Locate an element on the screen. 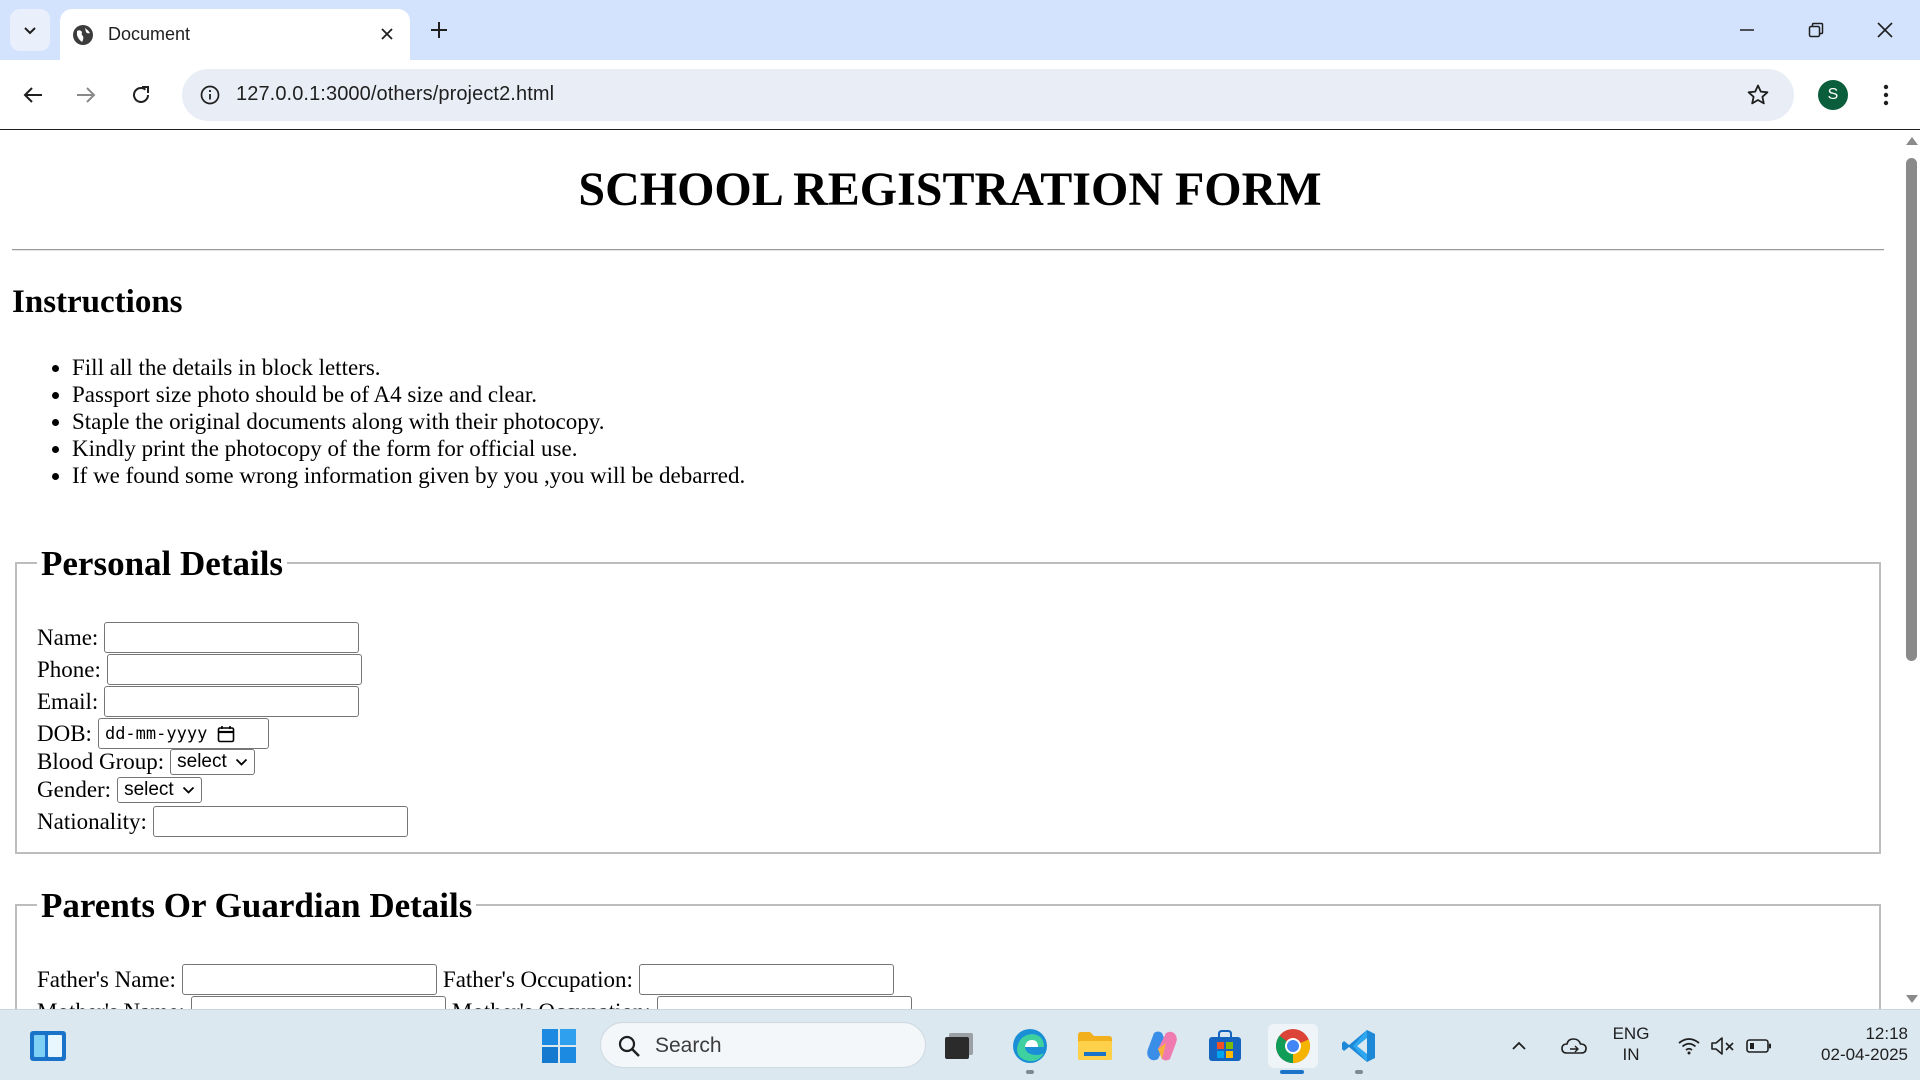 The image size is (1920, 1080). mother-row: Mother's Name: Mother's Occupation: is located at coordinates (474, 1002).